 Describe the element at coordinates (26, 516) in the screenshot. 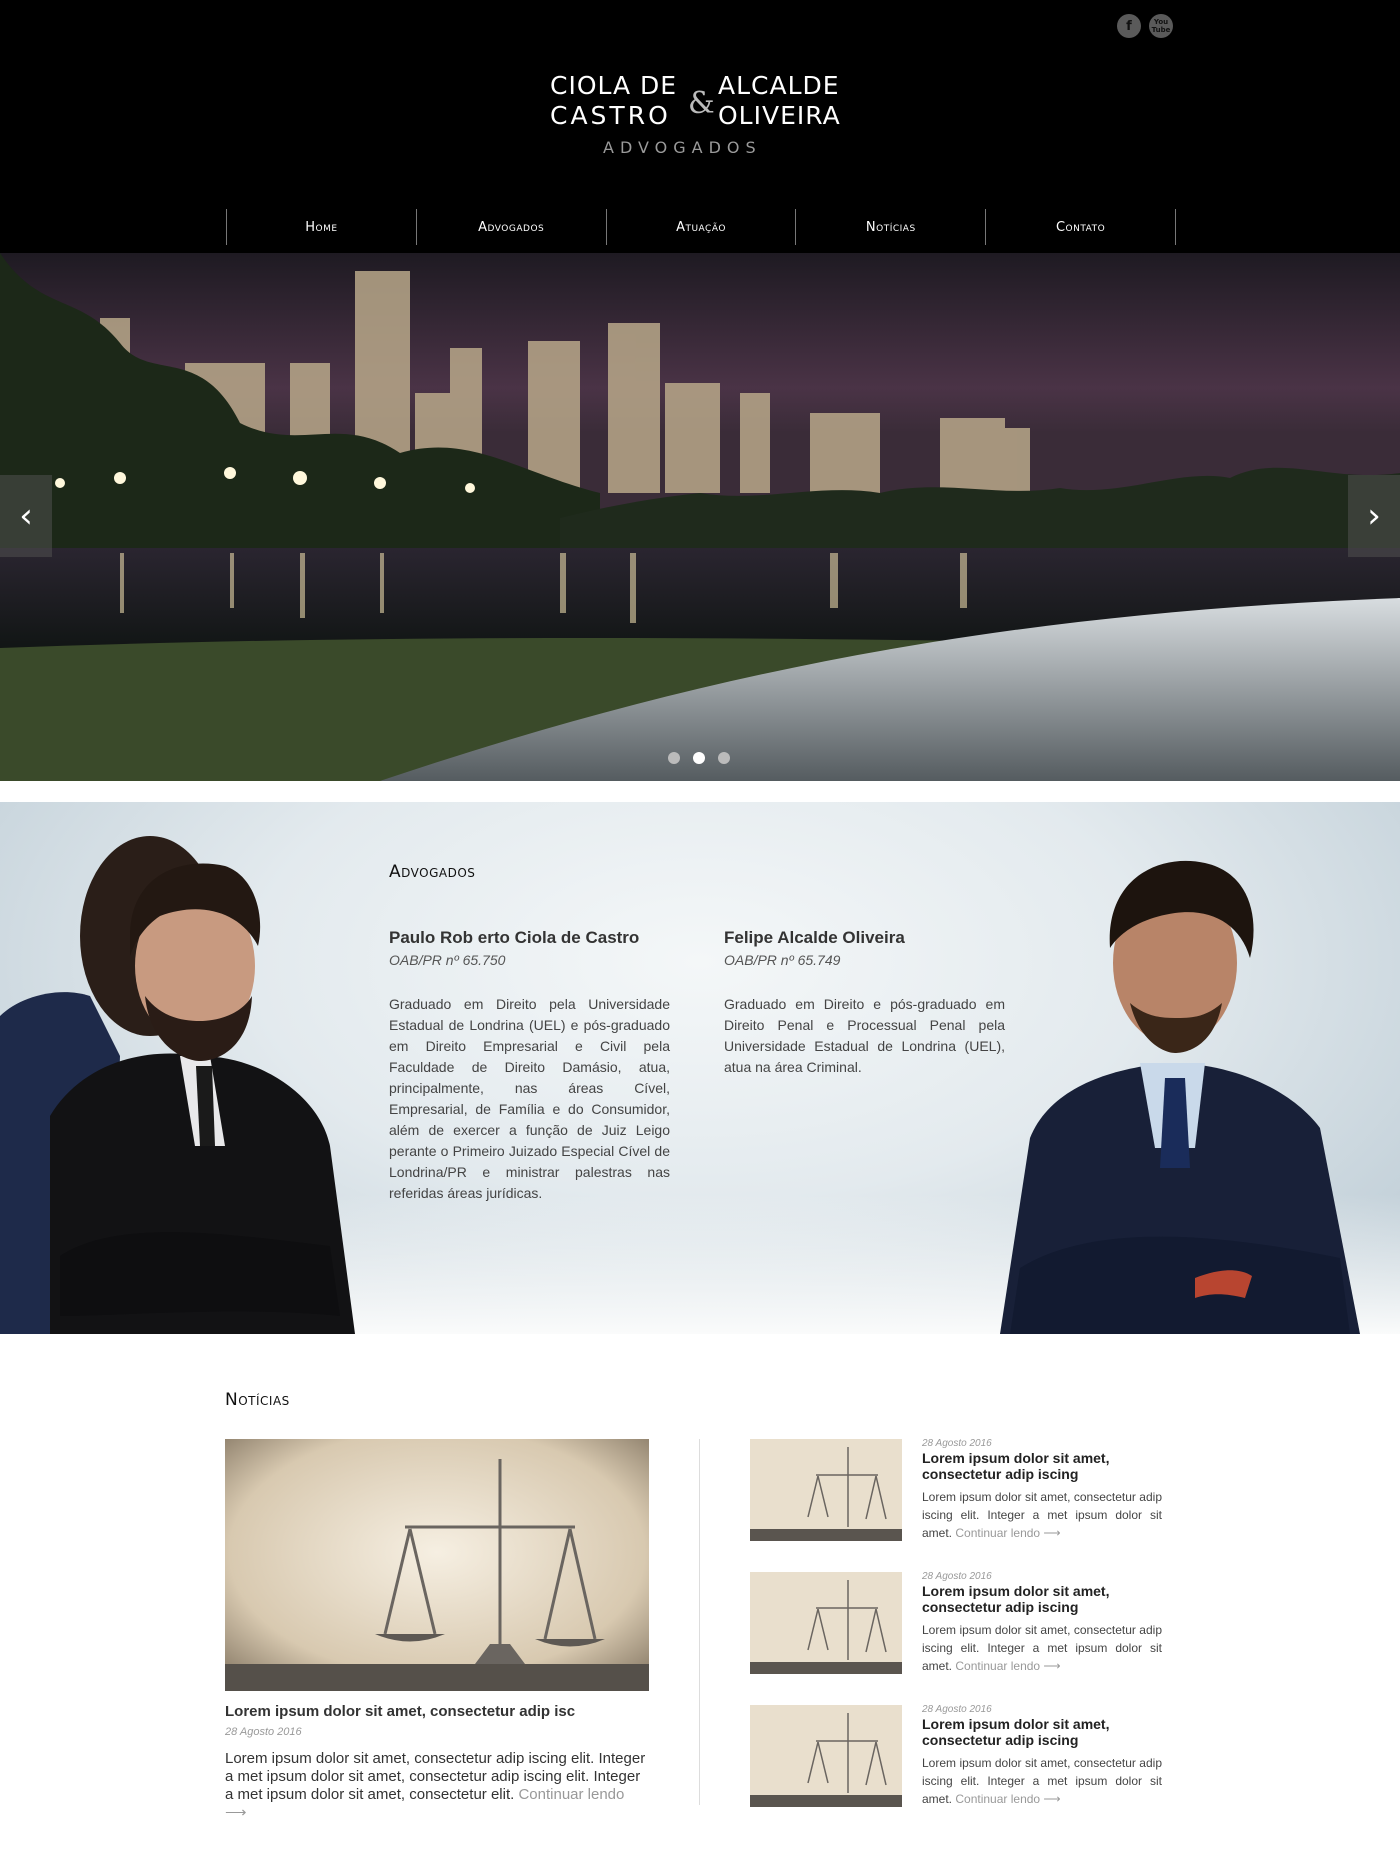

I see `prev-slide-button: ‹` at that location.